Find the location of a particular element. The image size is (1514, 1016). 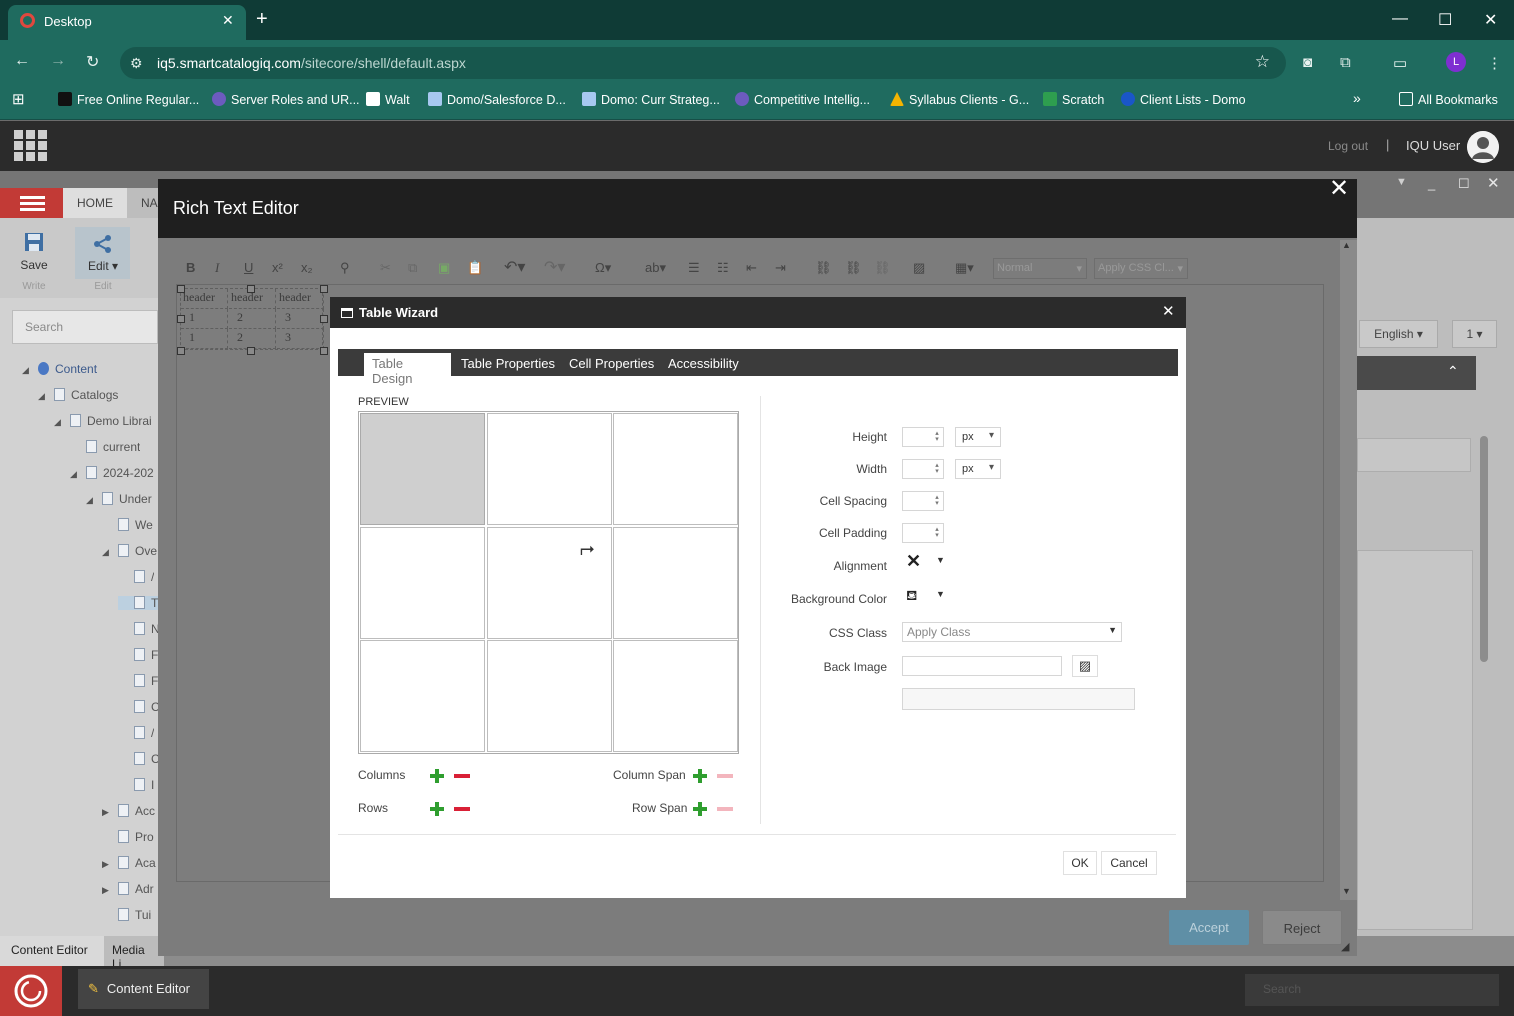

add-column-icon is located at coordinates (437, 776).